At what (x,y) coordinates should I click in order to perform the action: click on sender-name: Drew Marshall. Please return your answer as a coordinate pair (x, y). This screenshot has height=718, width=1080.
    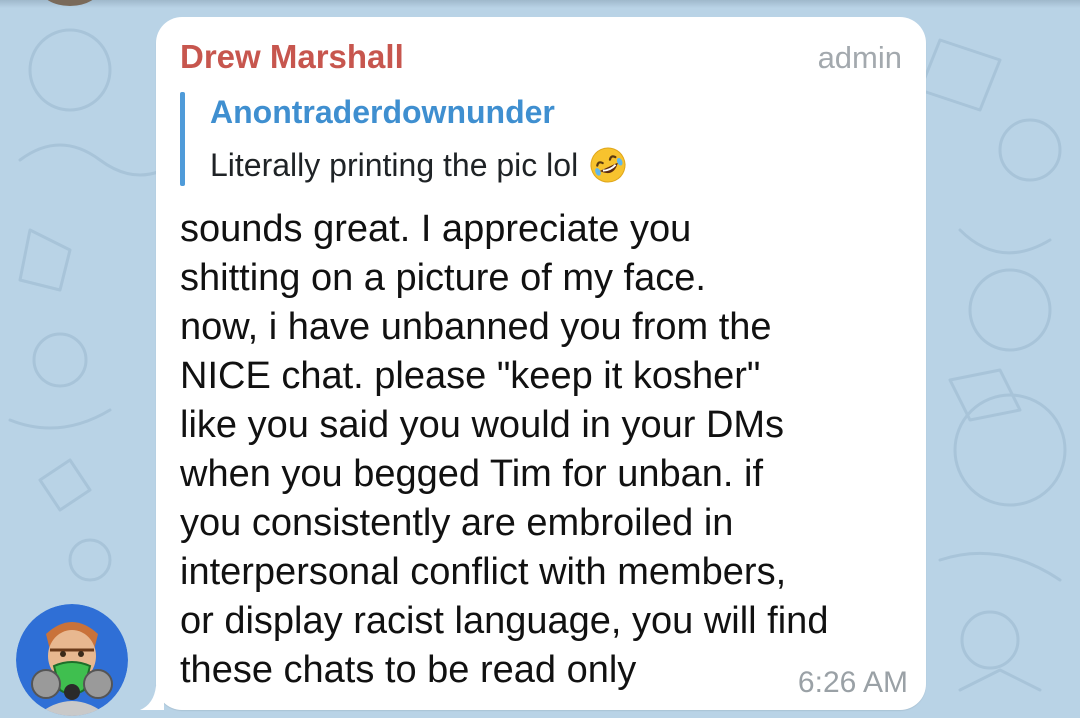
    Looking at the image, I should click on (292, 57).